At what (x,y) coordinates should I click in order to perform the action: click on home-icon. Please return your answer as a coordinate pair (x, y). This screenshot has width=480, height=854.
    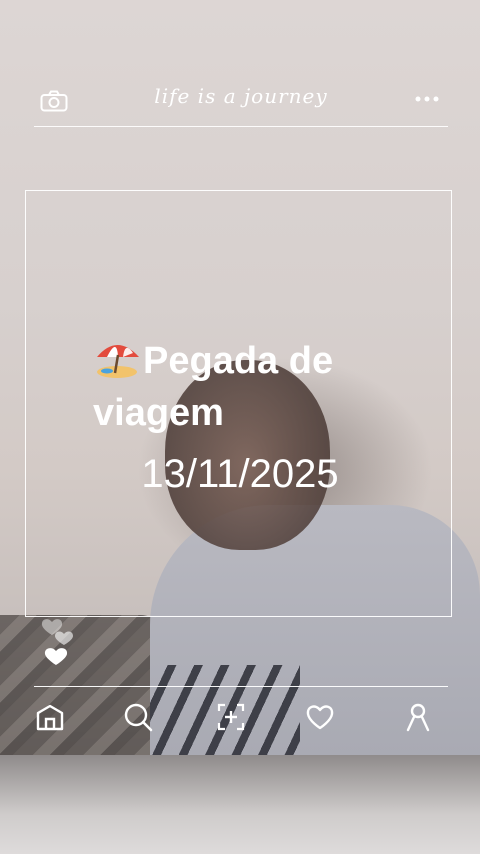
    Looking at the image, I should click on (50, 717).